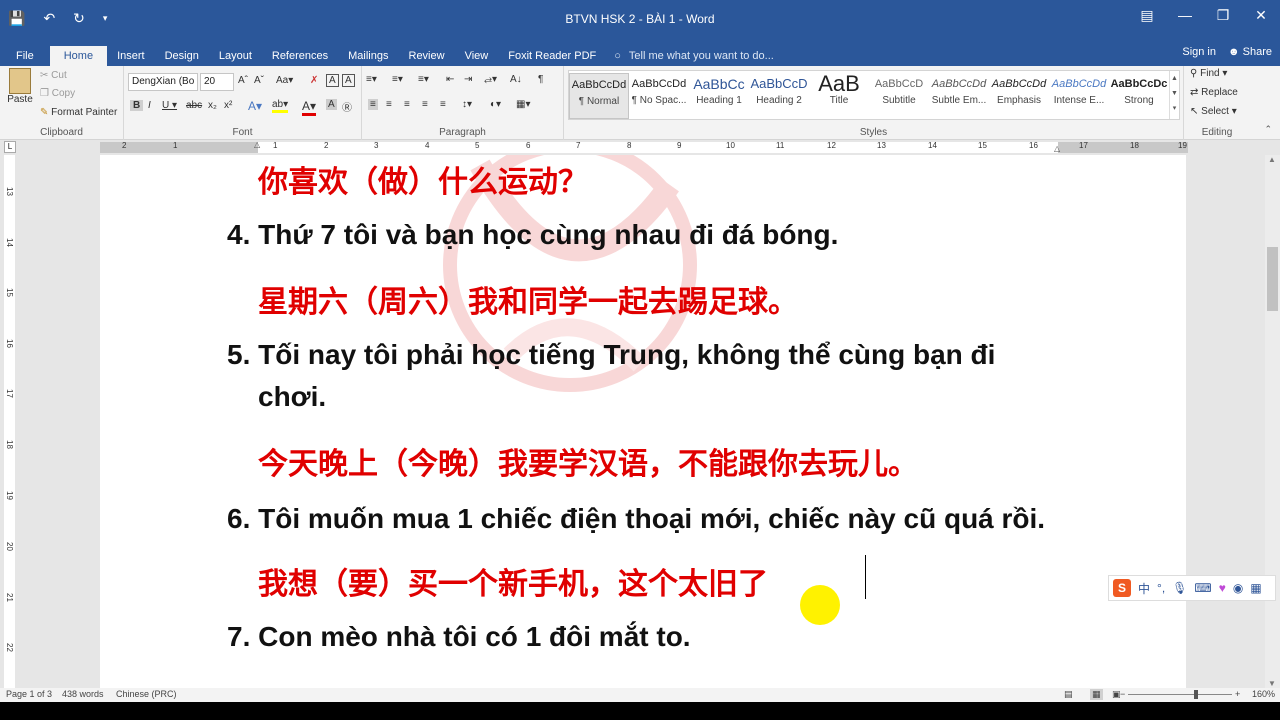  I want to click on multilevel-list-icon: ≡▾, so click(423, 79).